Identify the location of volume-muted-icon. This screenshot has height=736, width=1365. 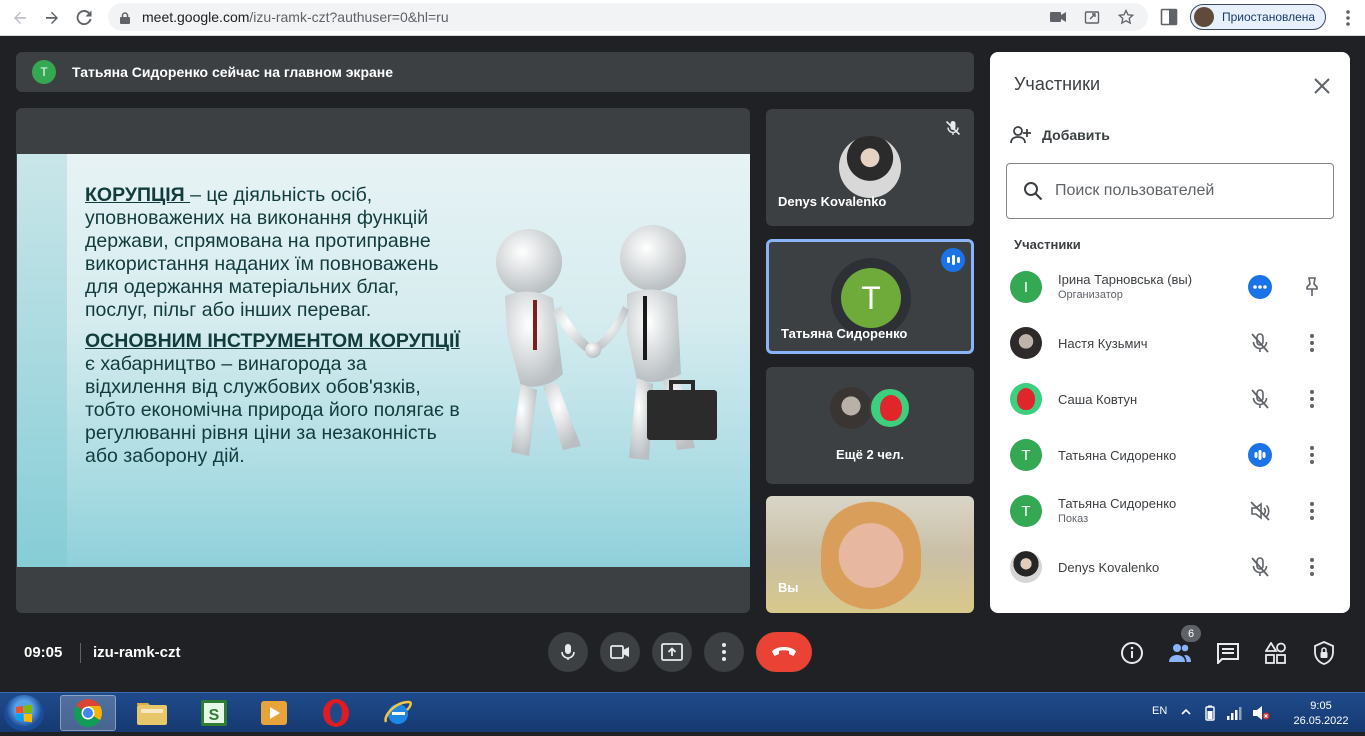
(1261, 715).